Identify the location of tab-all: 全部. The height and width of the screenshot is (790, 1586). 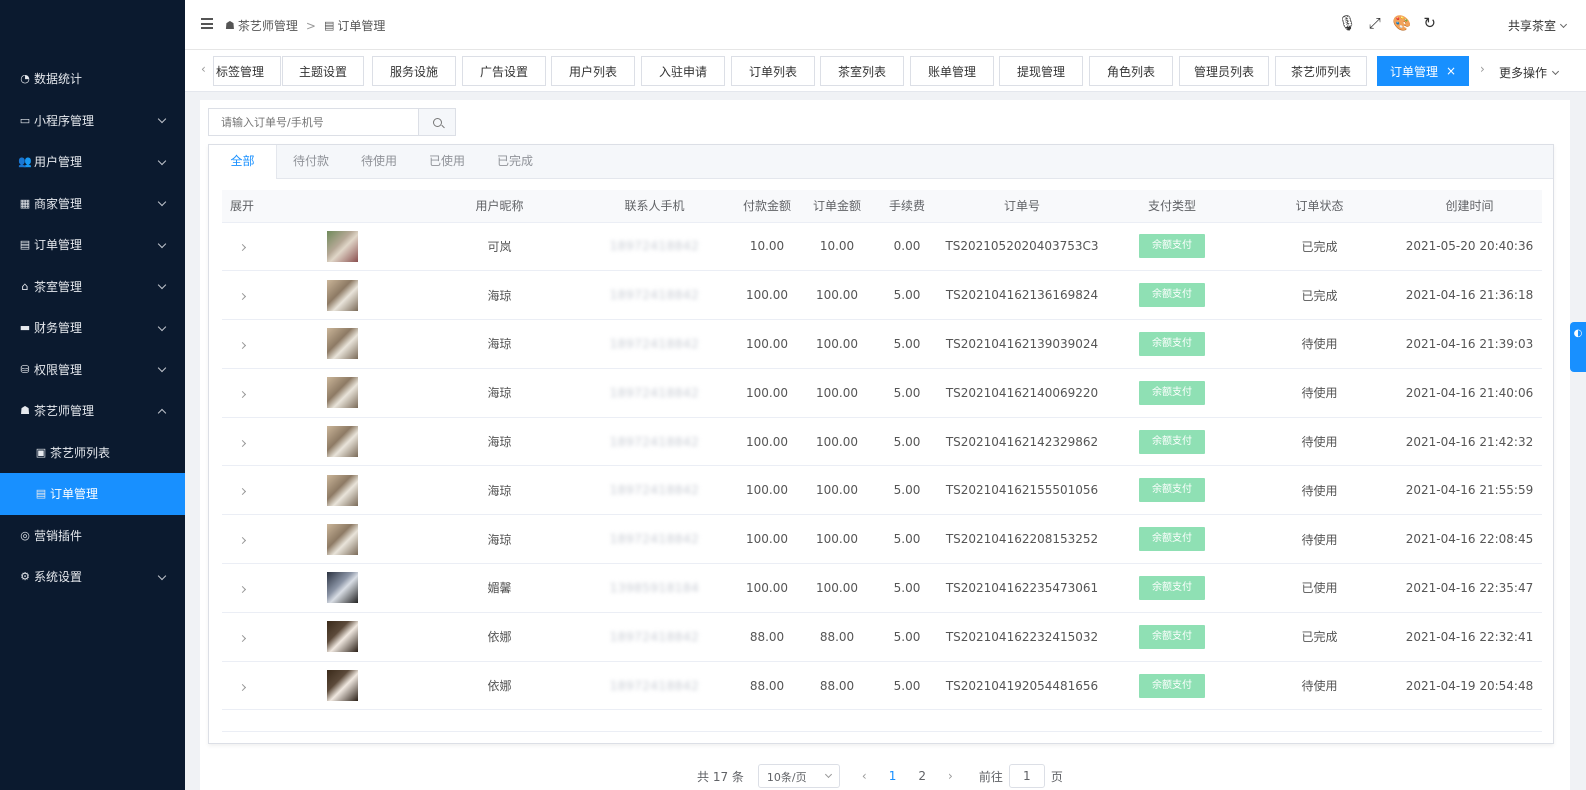
(243, 162).